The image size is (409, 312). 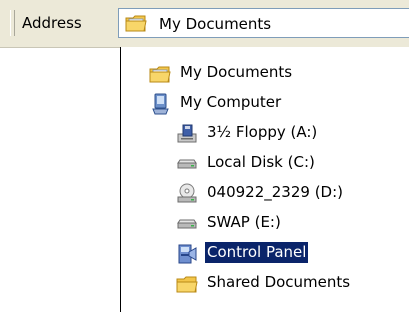 I want to click on control-panel-icon, so click(x=187, y=254).